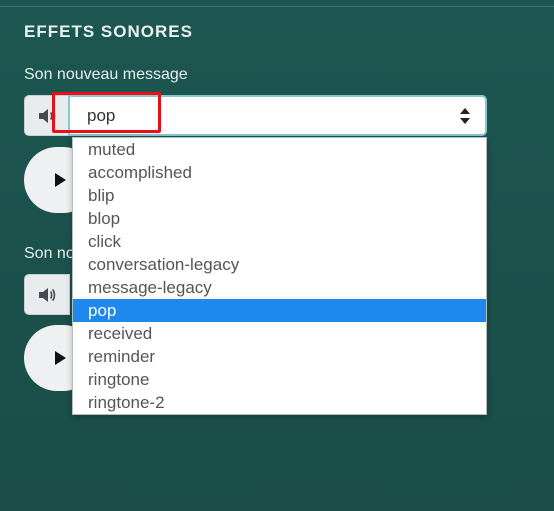 The height and width of the screenshot is (511, 554). What do you see at coordinates (279, 149) in the screenshot?
I see `option-muted: muted` at bounding box center [279, 149].